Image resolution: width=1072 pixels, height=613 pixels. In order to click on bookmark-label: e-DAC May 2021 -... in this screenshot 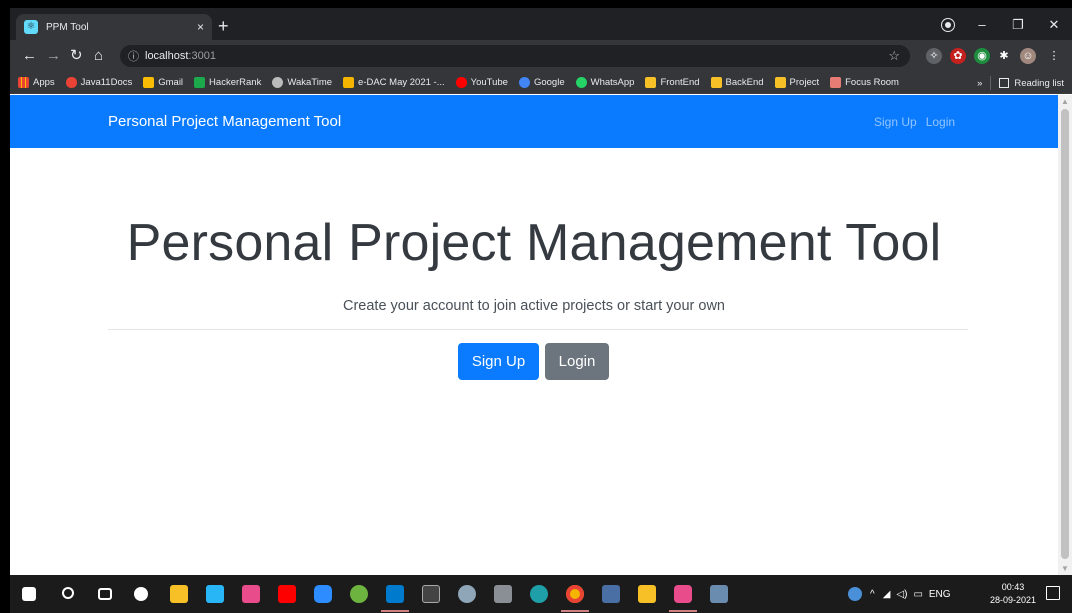, I will do `click(401, 82)`.